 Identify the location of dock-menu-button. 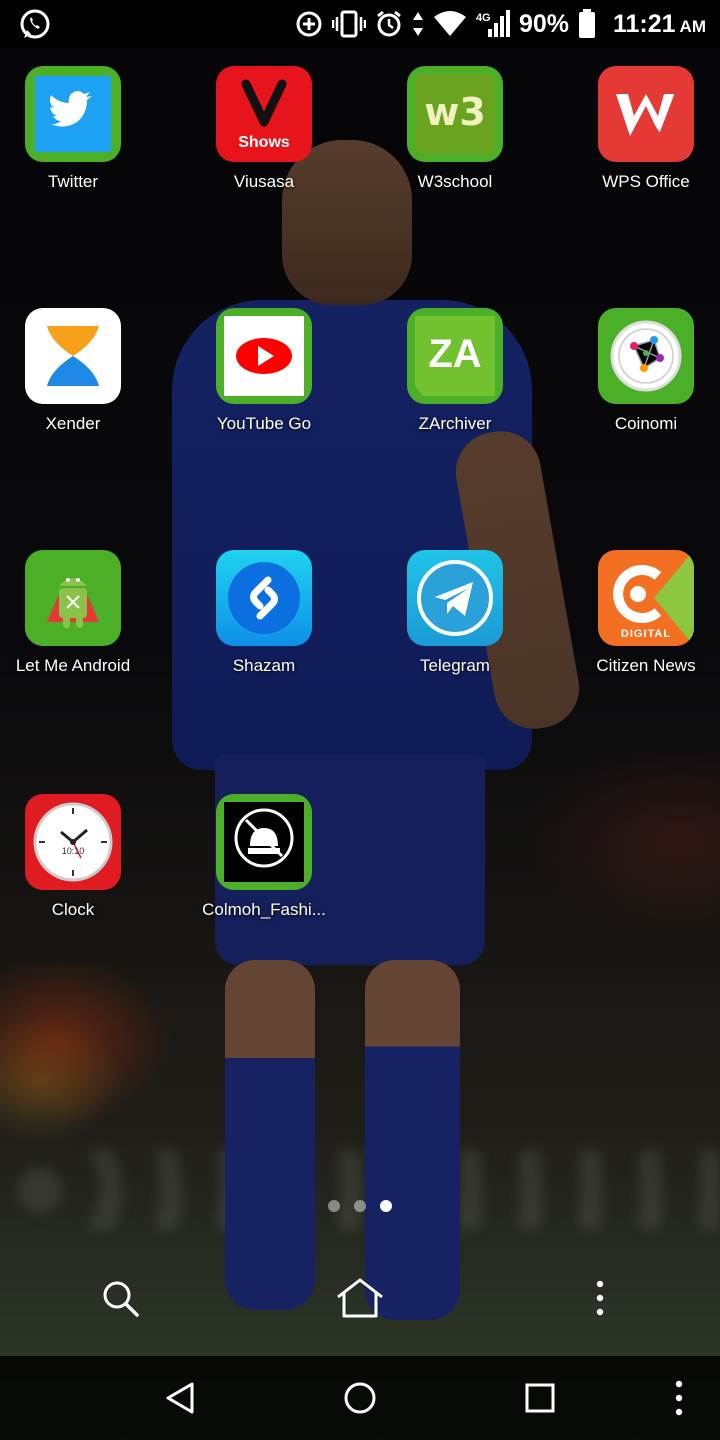
(600, 1300).